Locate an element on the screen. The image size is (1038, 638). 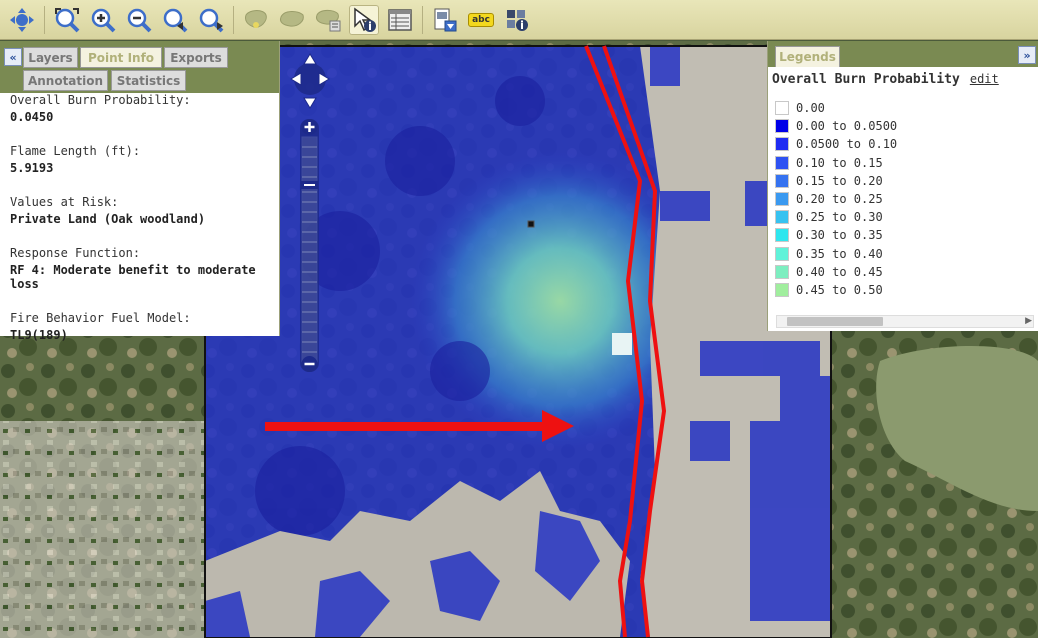
pan-down-icon is located at coordinates (310, 103).